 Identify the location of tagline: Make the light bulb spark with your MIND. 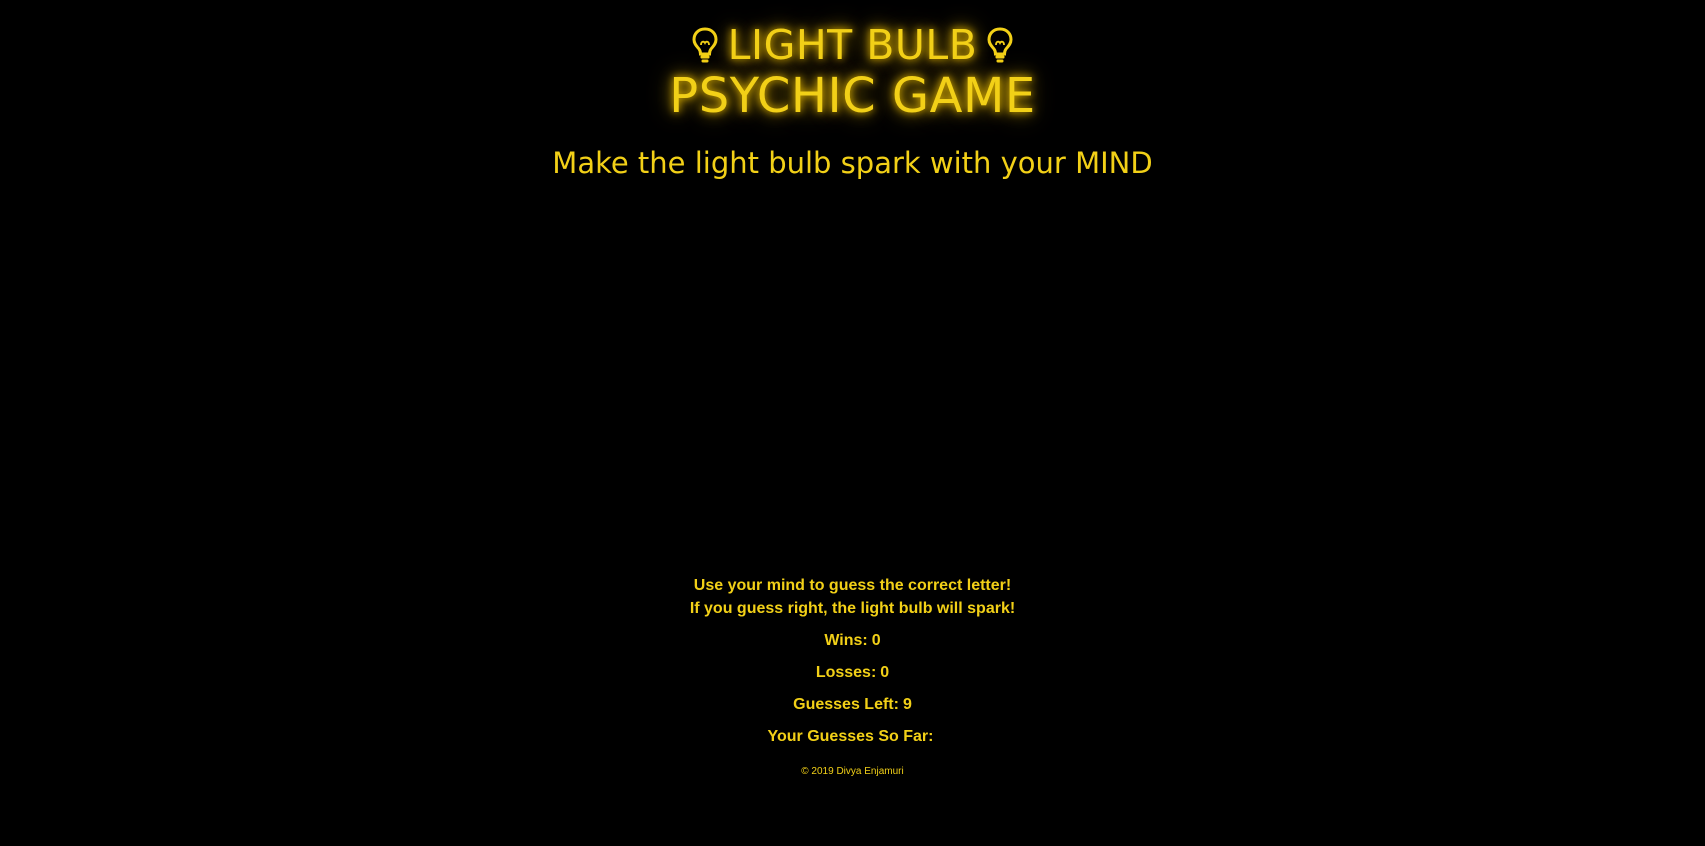
(852, 163).